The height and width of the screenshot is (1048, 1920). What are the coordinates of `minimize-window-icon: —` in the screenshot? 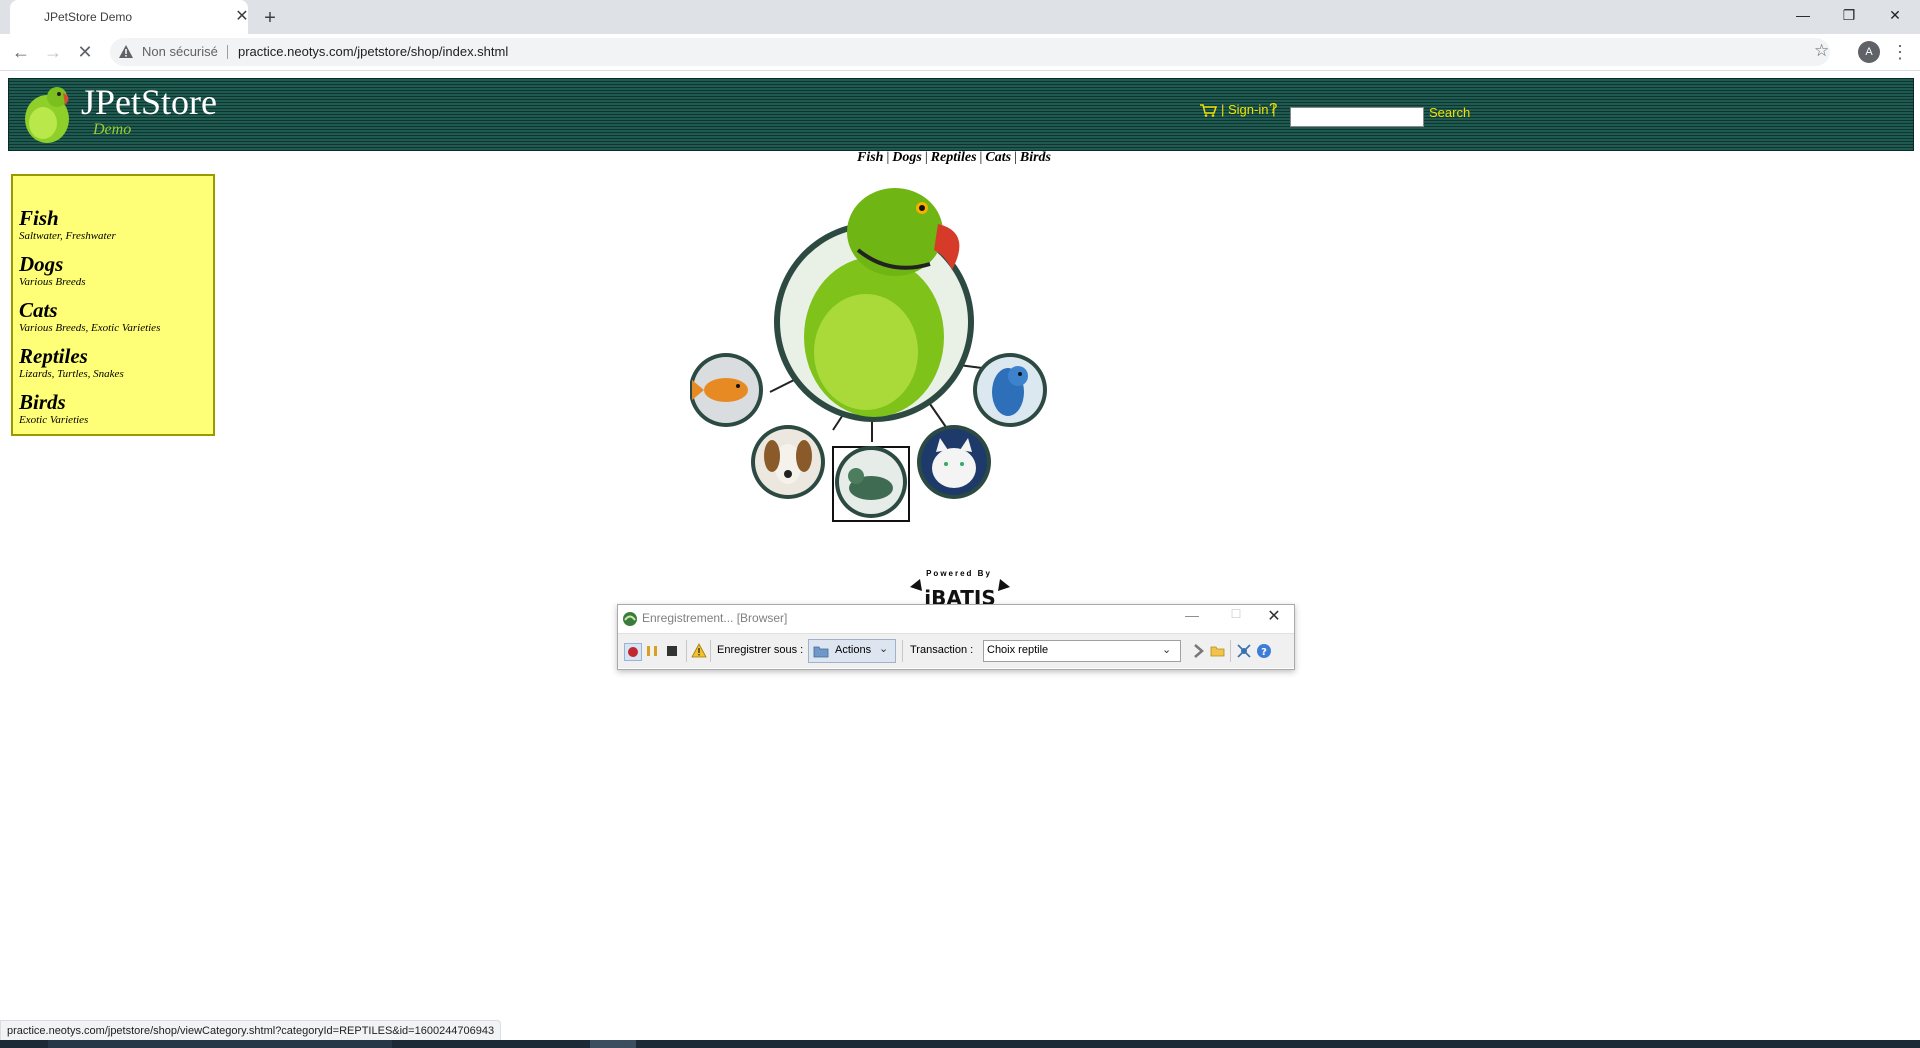 It's located at (1803, 15).